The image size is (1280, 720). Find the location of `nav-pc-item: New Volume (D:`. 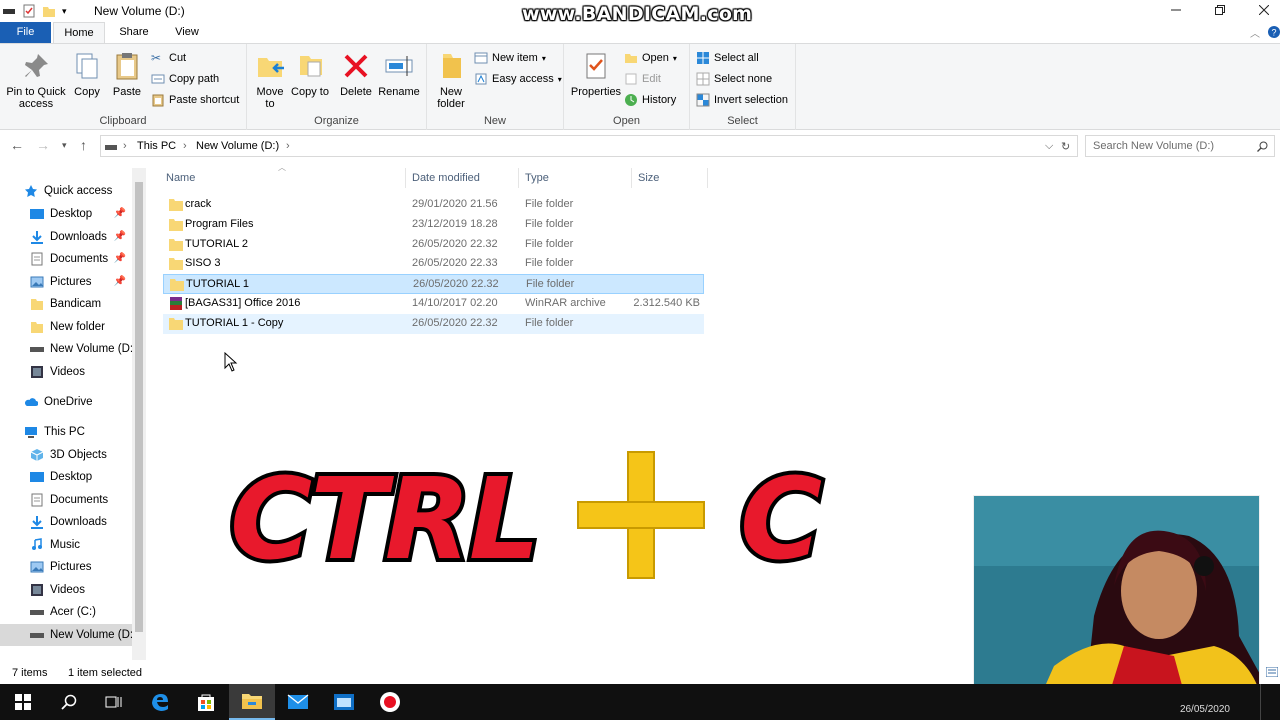

nav-pc-item: New Volume (D: is located at coordinates (66, 634).